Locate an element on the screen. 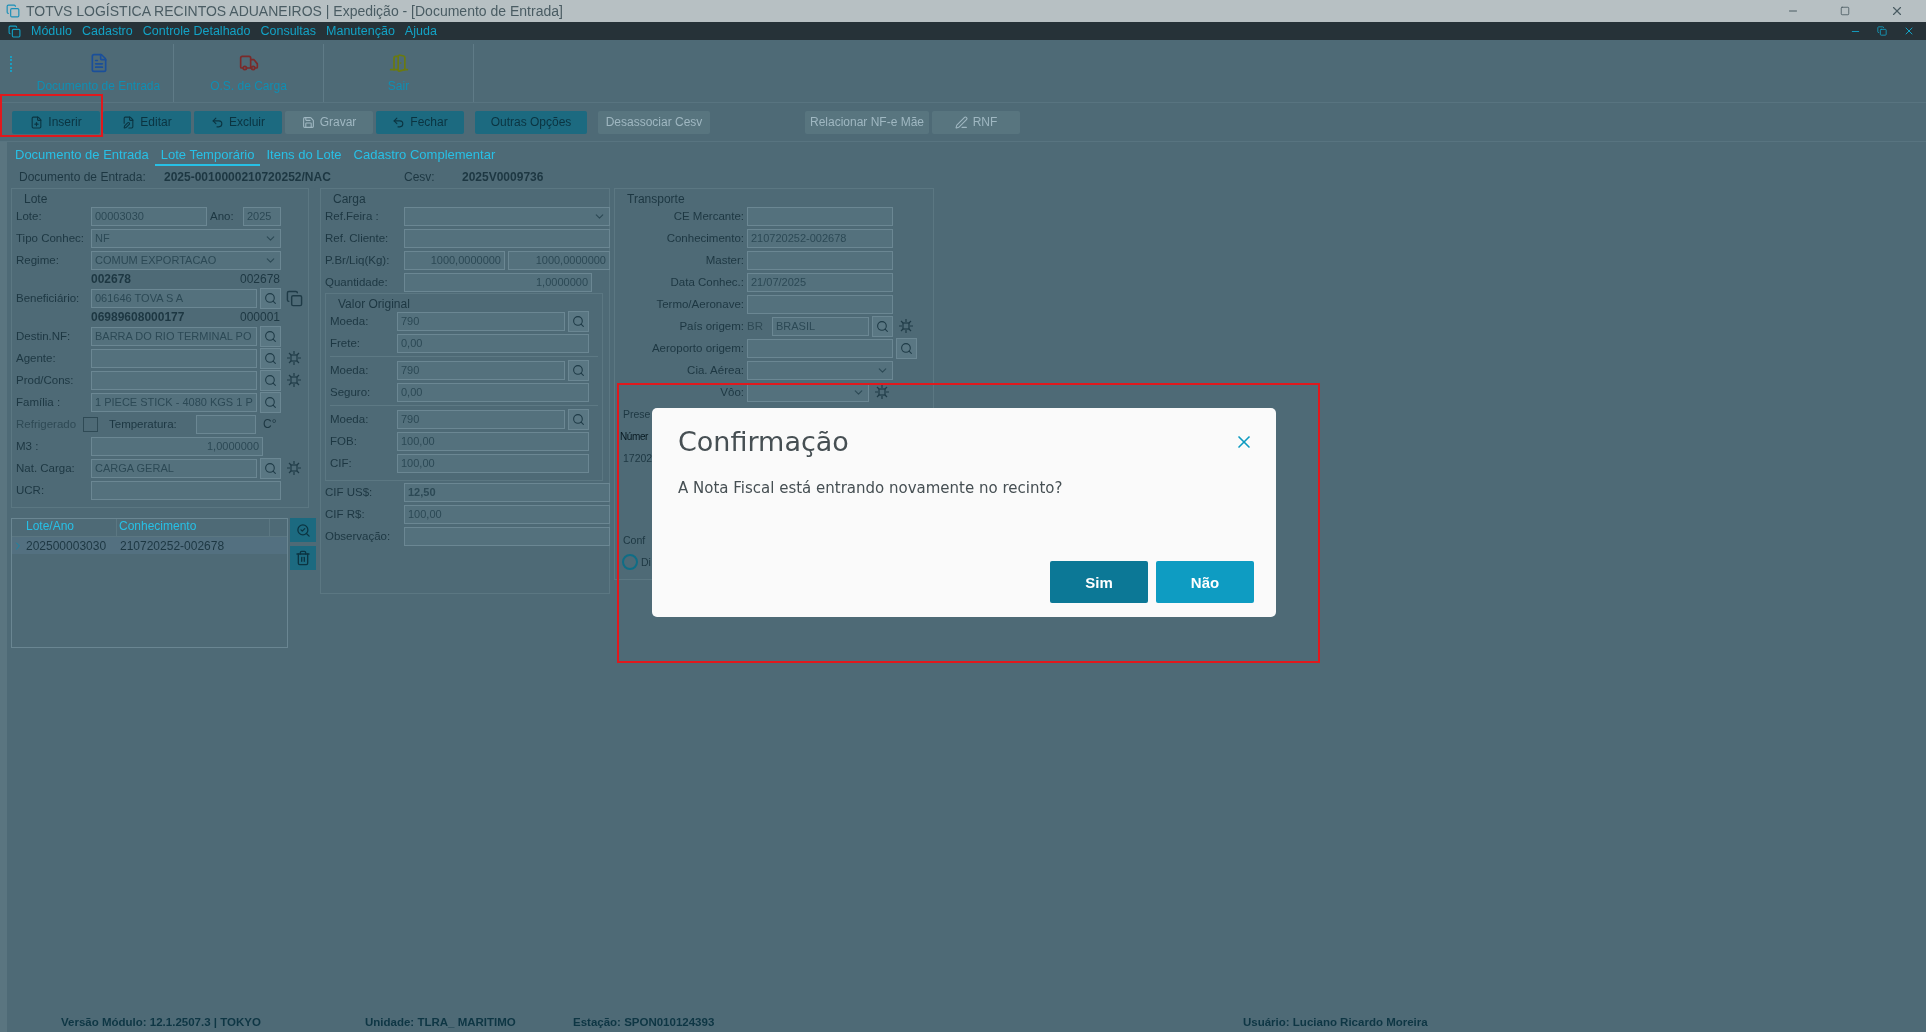  action-button: Outras Opções is located at coordinates (531, 122).